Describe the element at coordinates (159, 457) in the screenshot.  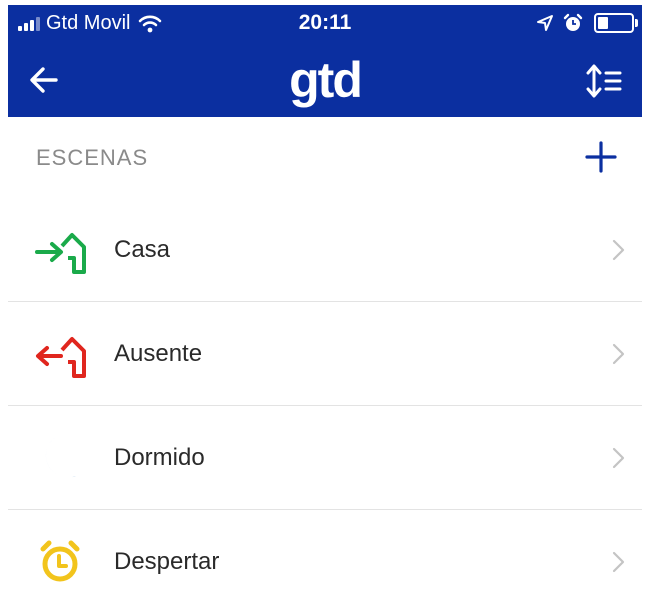
I see `scene-label: Dormido` at that location.